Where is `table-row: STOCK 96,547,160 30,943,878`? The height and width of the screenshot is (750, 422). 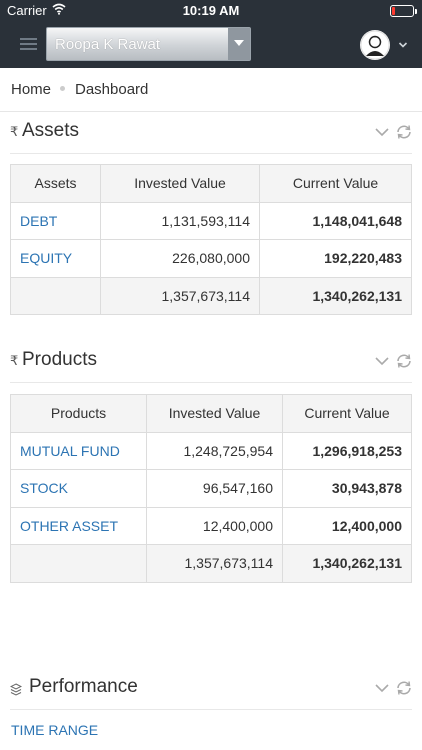
table-row: STOCK 96,547,160 30,943,878 is located at coordinates (211, 488).